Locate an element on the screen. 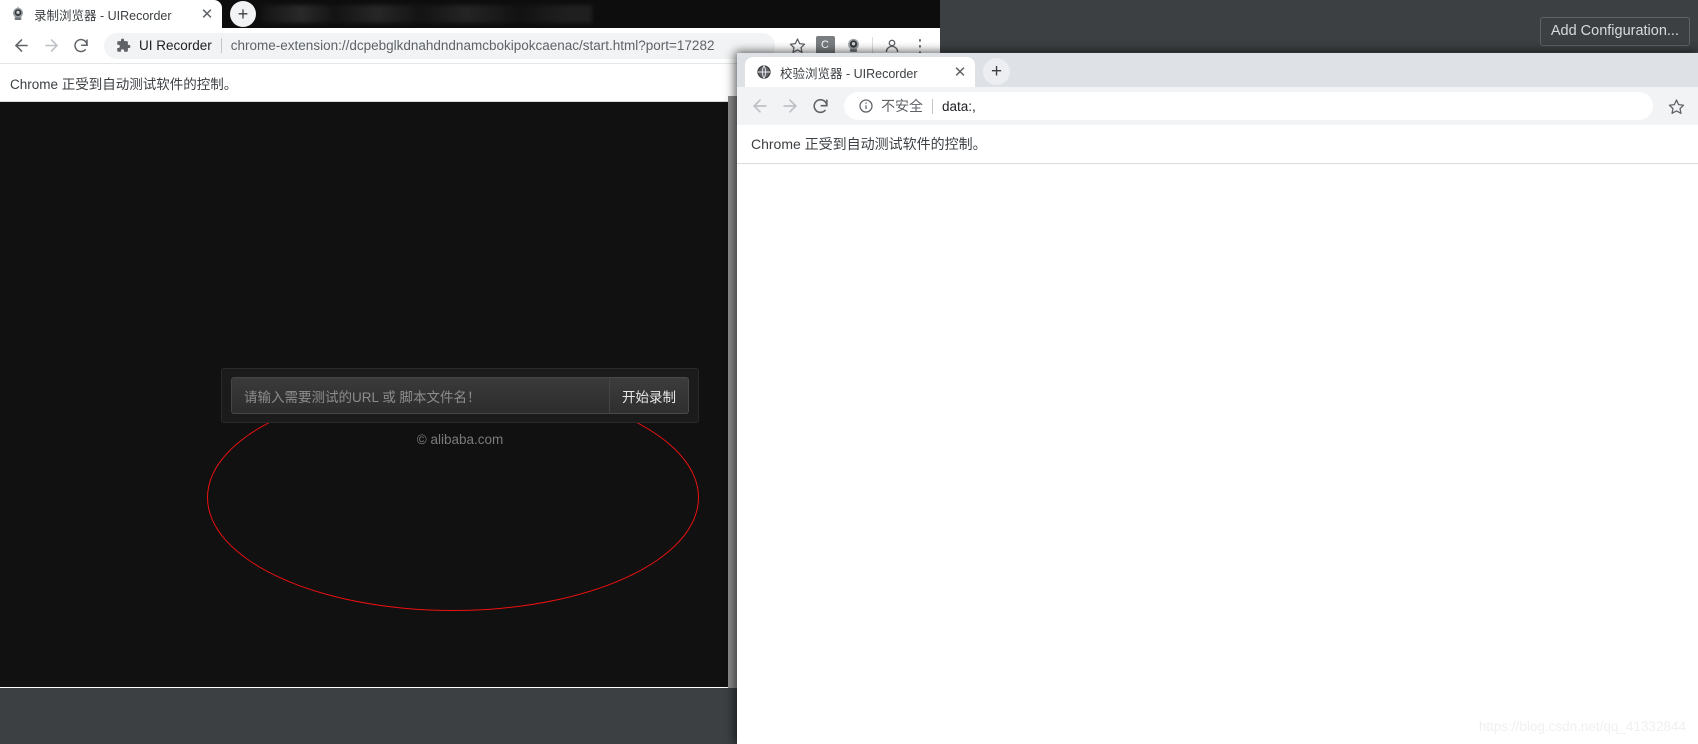 This screenshot has height=744, width=1698. start-recording-button: 开始录制 is located at coordinates (649, 395).